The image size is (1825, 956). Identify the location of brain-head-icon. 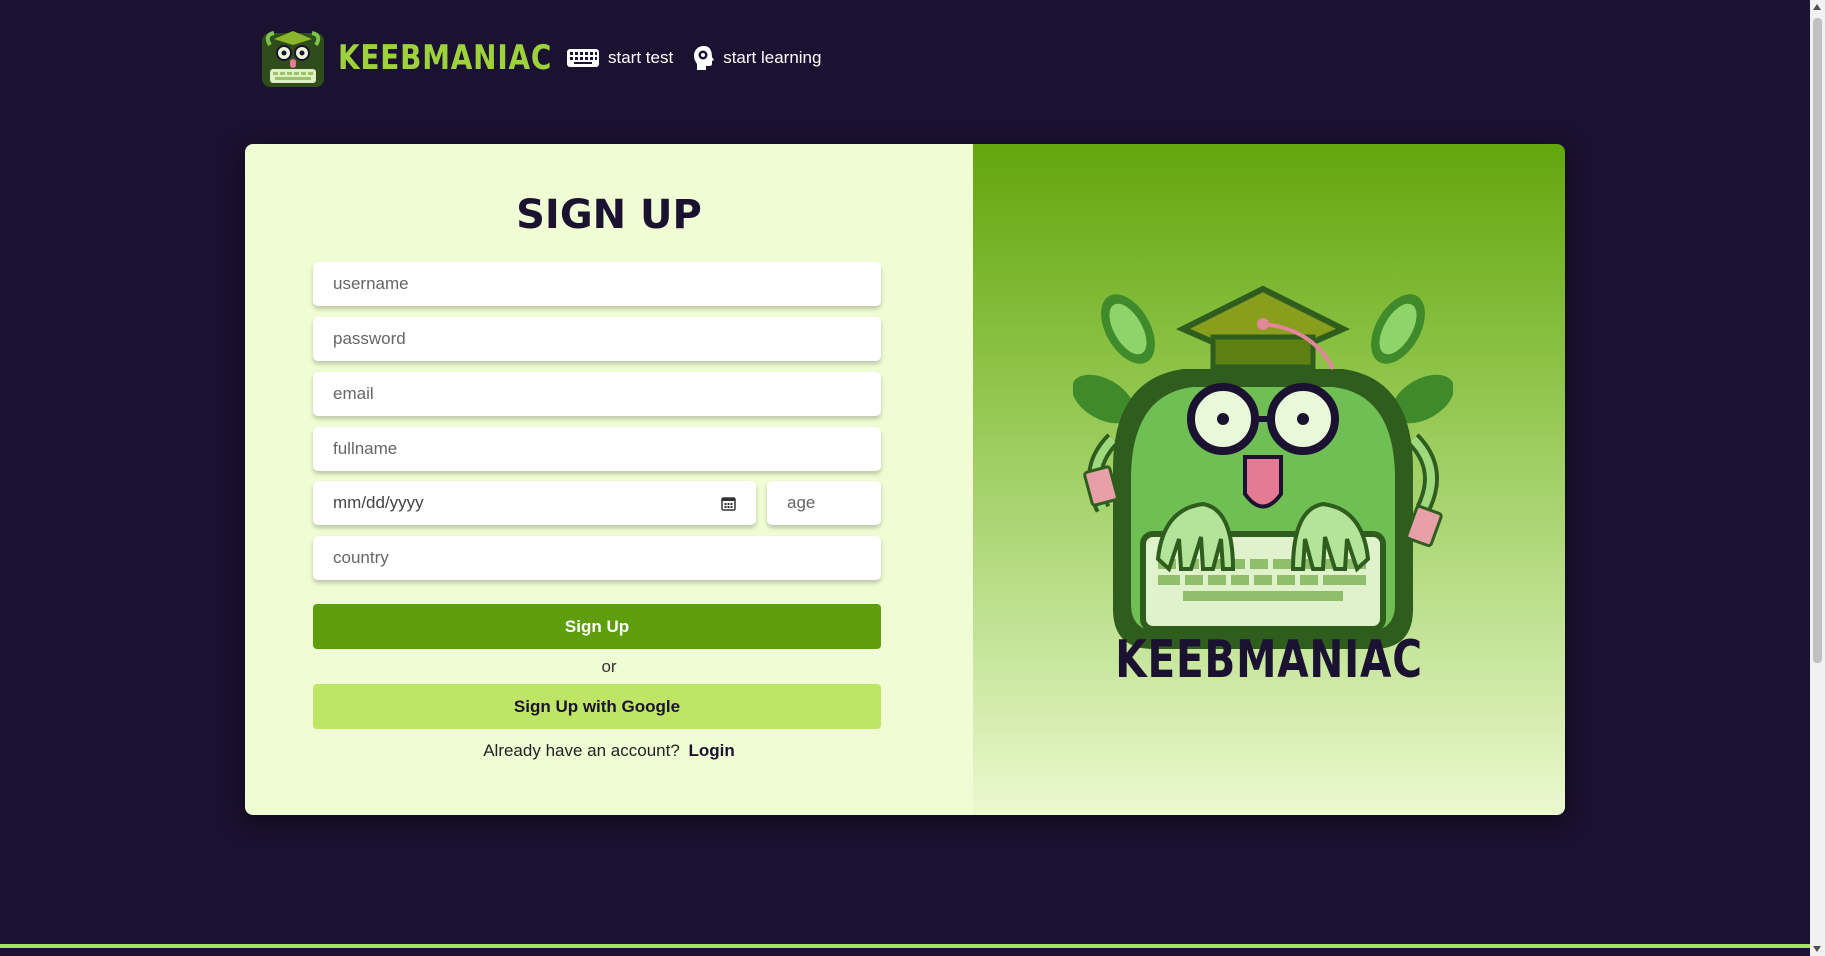
(704, 58).